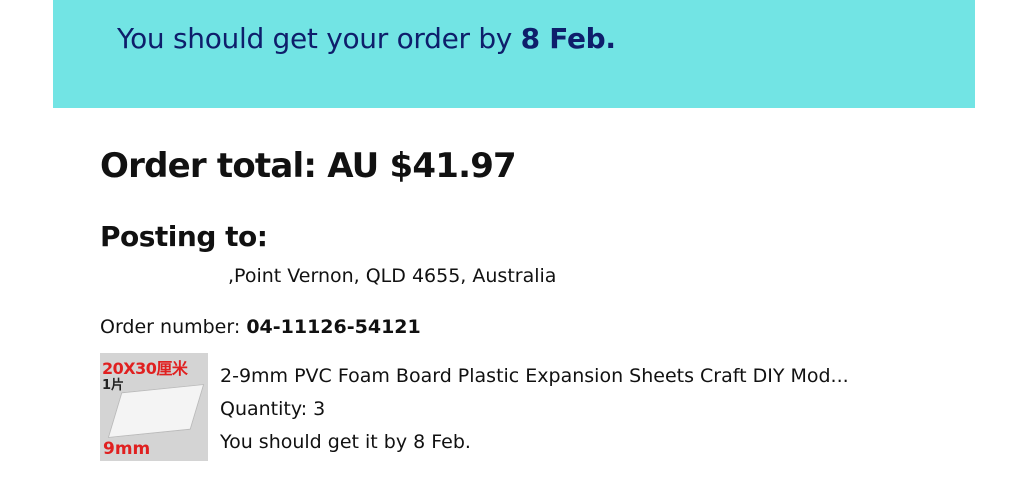 This screenshot has width=1023, height=487. What do you see at coordinates (127, 449) in the screenshot?
I see `thumbnail-thickness-text: 9mm` at bounding box center [127, 449].